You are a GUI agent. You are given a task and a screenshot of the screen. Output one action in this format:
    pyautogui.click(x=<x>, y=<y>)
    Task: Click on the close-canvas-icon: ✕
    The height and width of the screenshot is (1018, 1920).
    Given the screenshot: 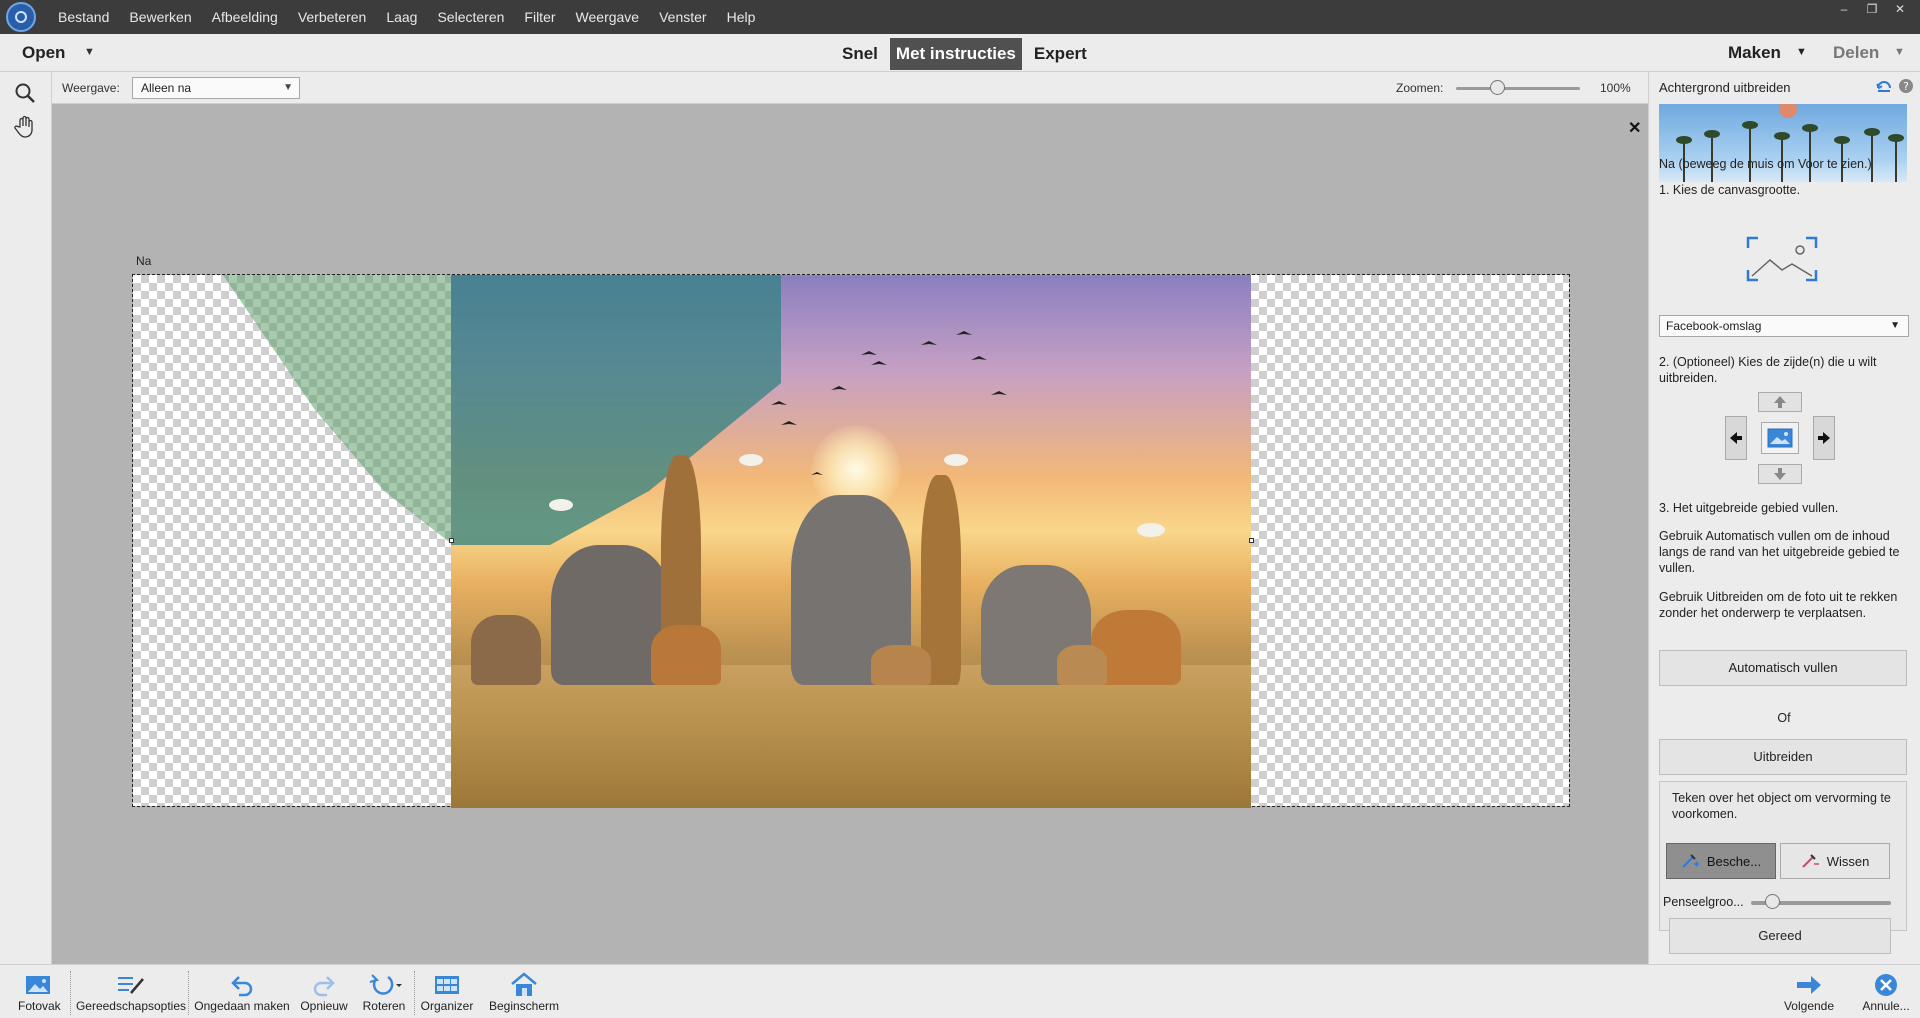 What is the action you would take?
    pyautogui.click(x=1634, y=128)
    